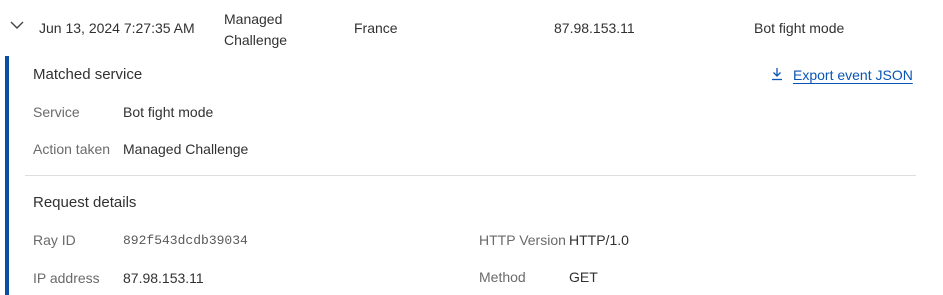 The height and width of the screenshot is (295, 943). What do you see at coordinates (599, 240) in the screenshot?
I see `http-version-value: HTTP/1.0` at bounding box center [599, 240].